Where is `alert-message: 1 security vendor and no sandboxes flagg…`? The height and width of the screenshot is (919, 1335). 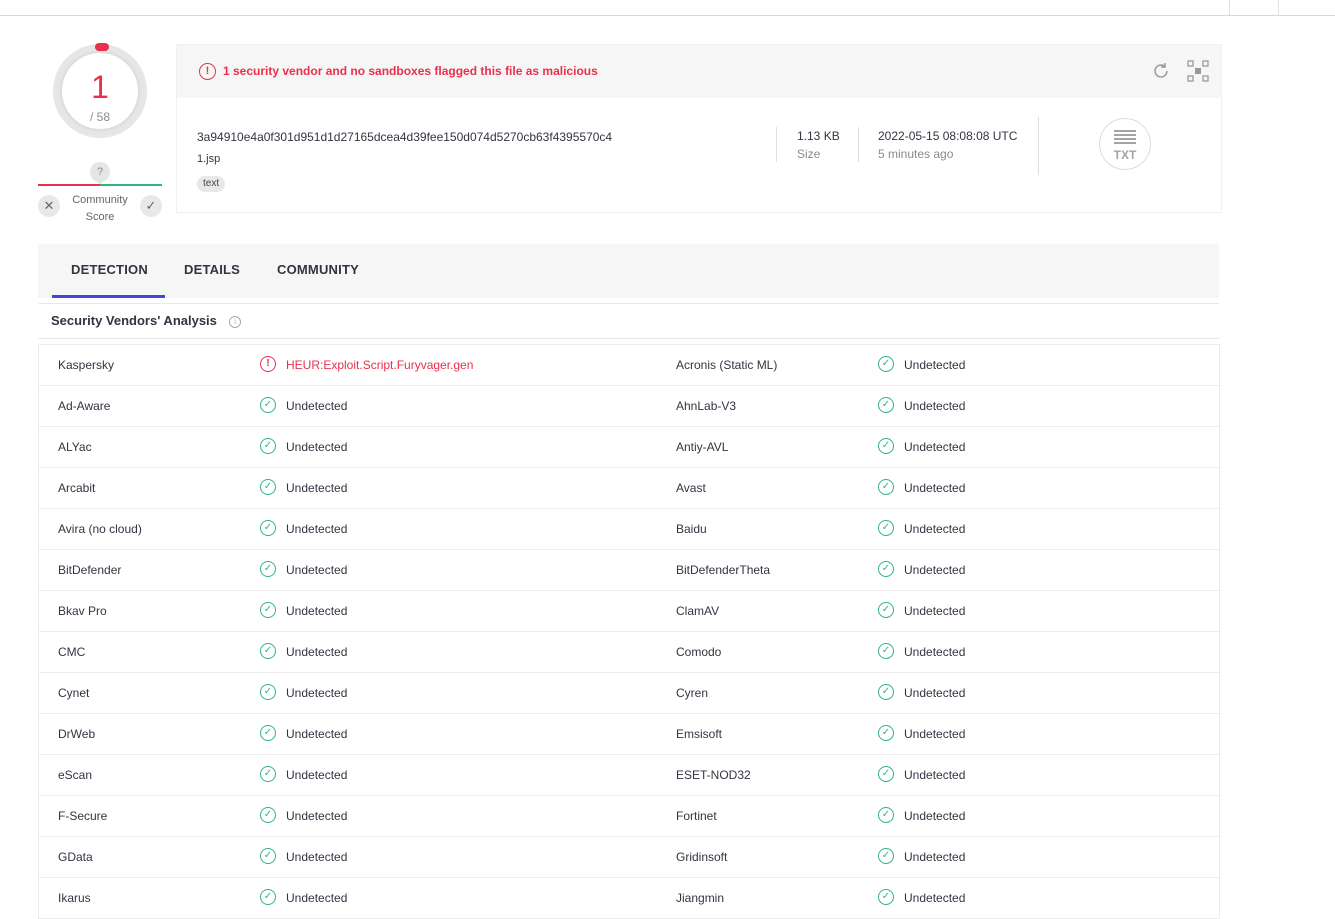
alert-message: 1 security vendor and no sandboxes flagg… is located at coordinates (410, 71).